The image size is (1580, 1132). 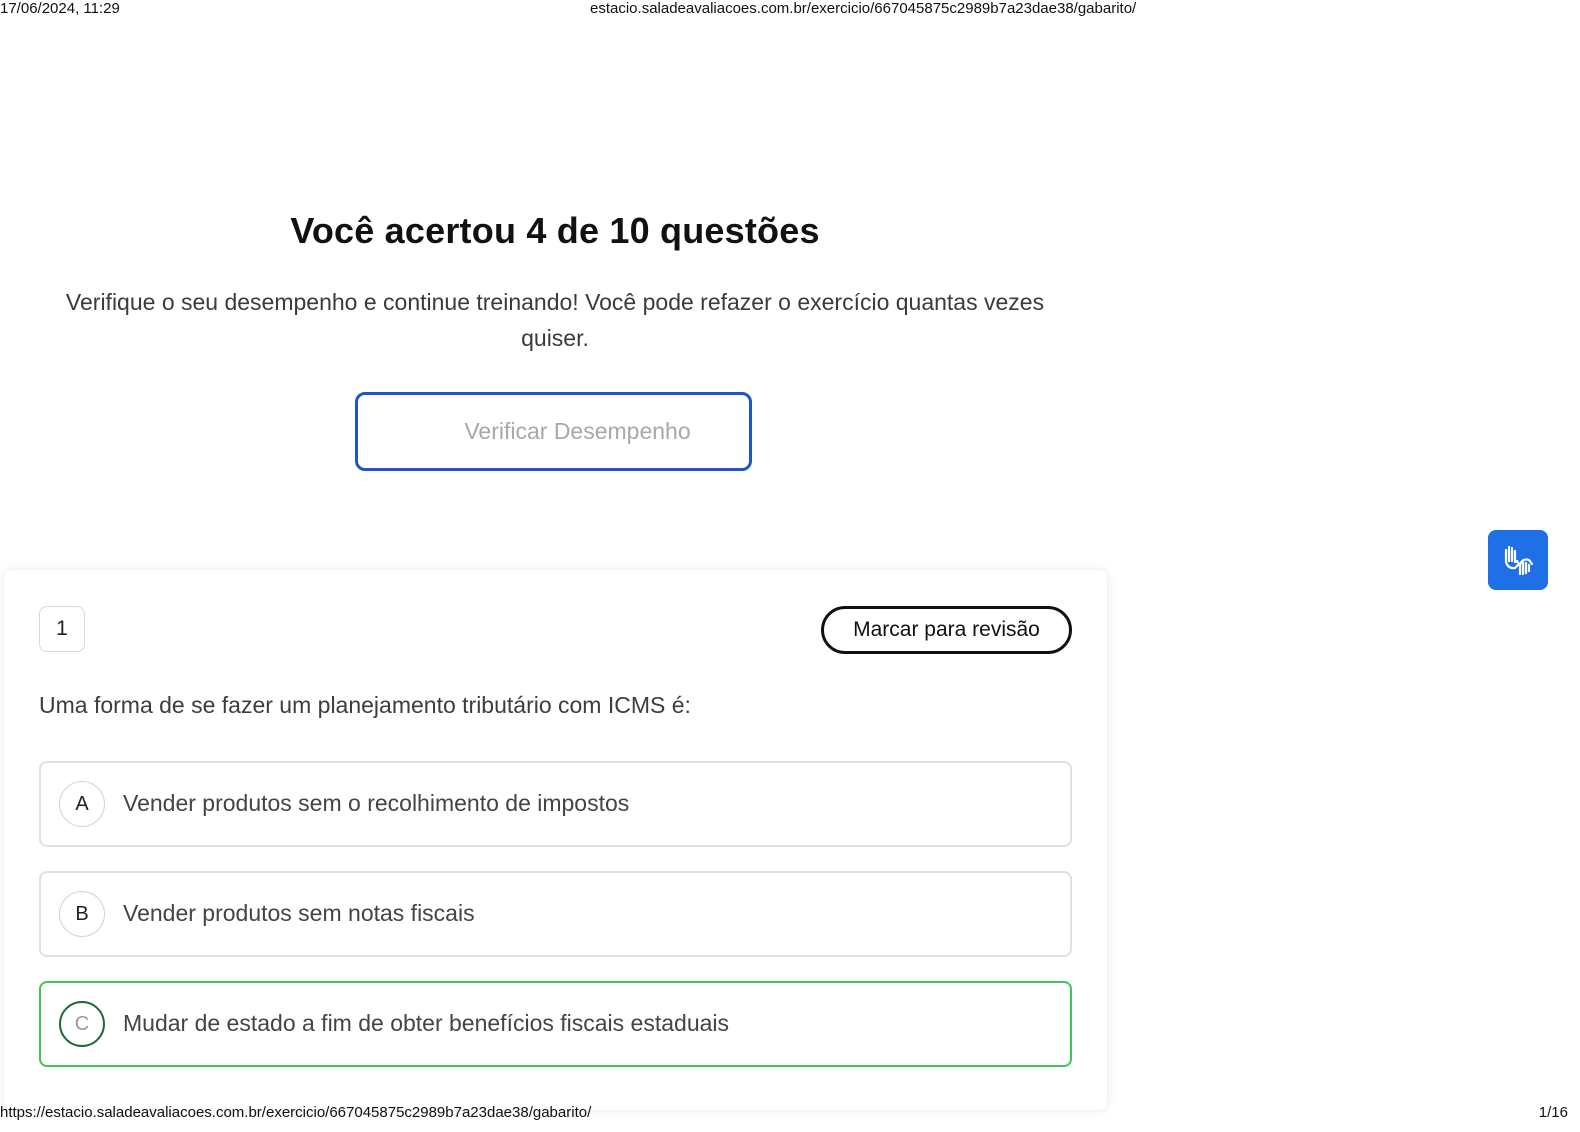 I want to click on option-text: Vender produtos sem notas fiscais, so click(x=299, y=913).